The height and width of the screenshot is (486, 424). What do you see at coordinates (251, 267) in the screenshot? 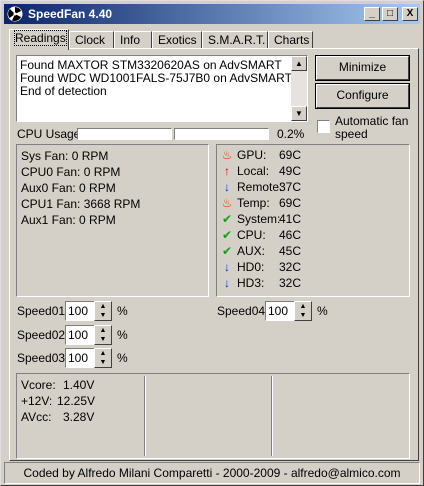
I see `temp-row: HD0:` at bounding box center [251, 267].